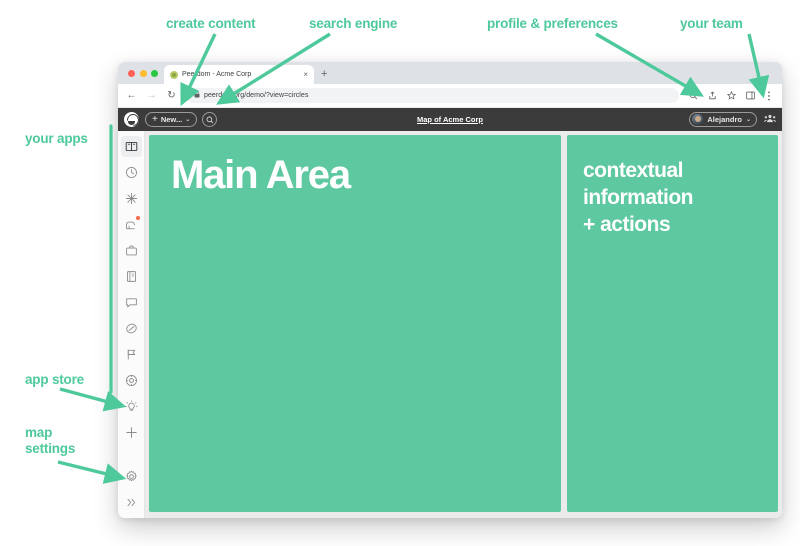 The height and width of the screenshot is (546, 800). What do you see at coordinates (131, 95) in the screenshot?
I see `back-button: ←` at bounding box center [131, 95].